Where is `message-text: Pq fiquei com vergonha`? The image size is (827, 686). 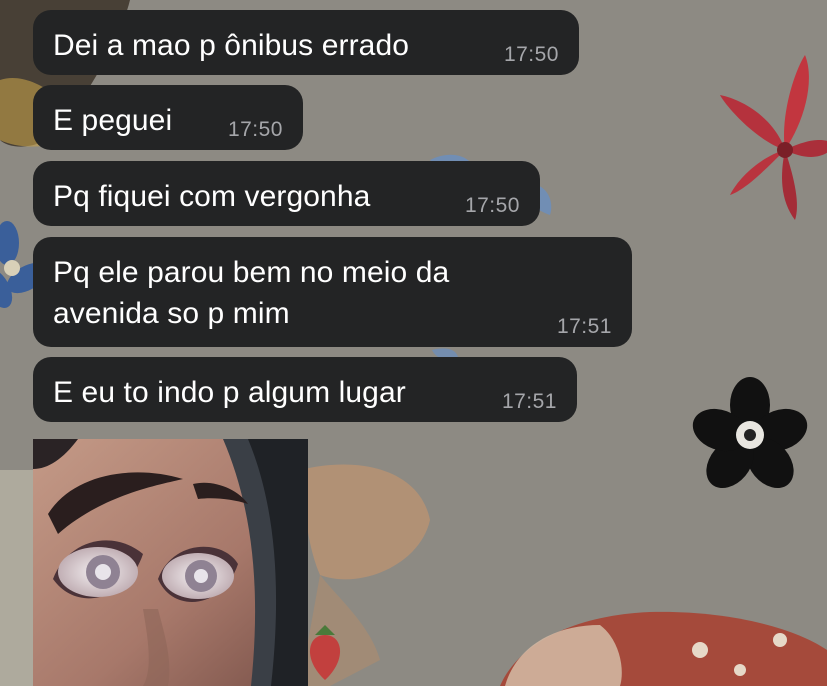
message-text: Pq fiquei com vergonha is located at coordinates (212, 196).